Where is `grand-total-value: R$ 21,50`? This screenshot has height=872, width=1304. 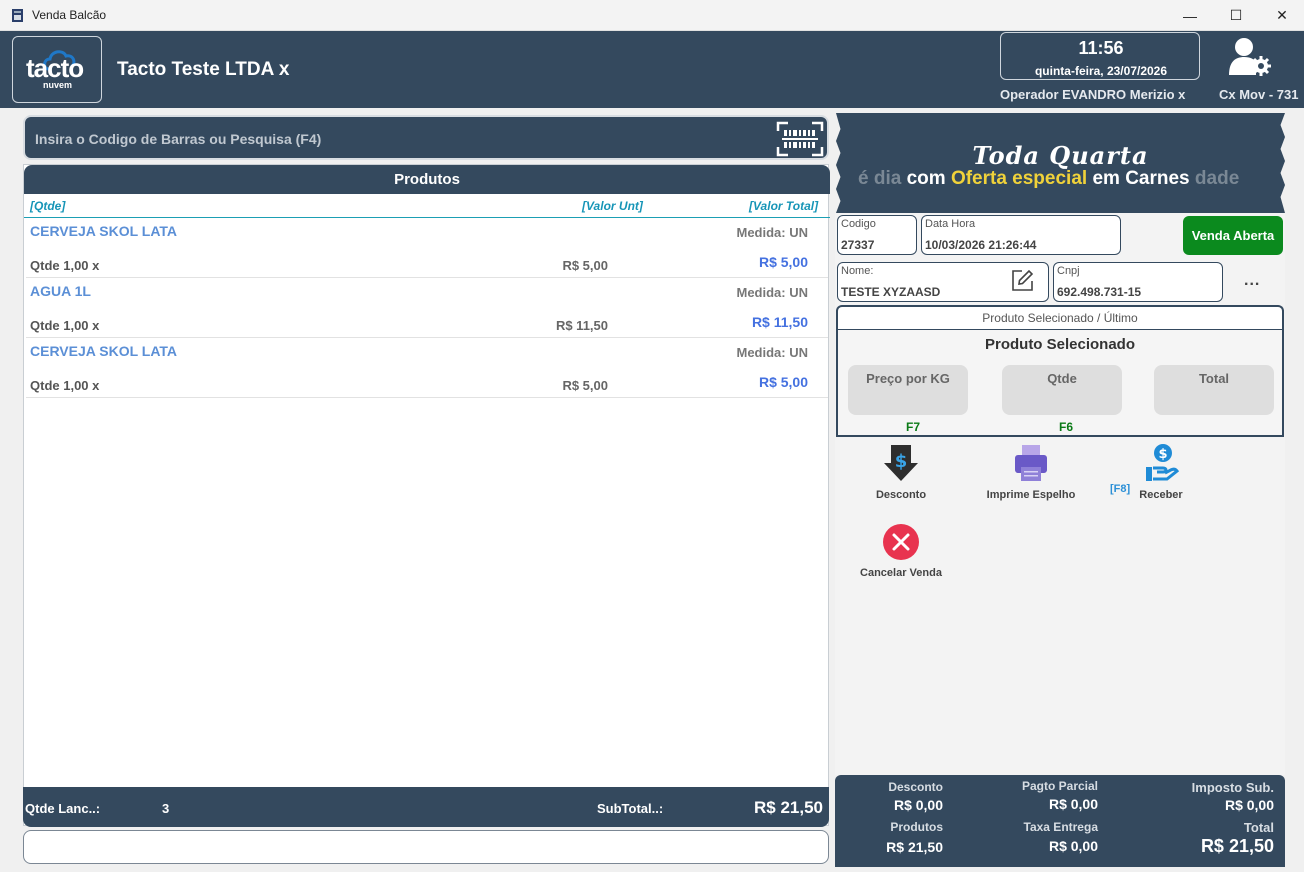
grand-total-value: R$ 21,50 is located at coordinates (1237, 846).